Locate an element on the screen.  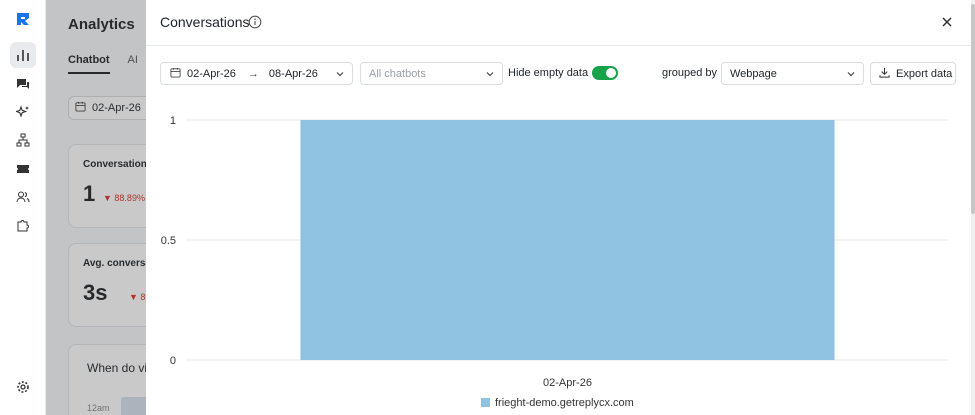
settings-icon is located at coordinates (23, 387).